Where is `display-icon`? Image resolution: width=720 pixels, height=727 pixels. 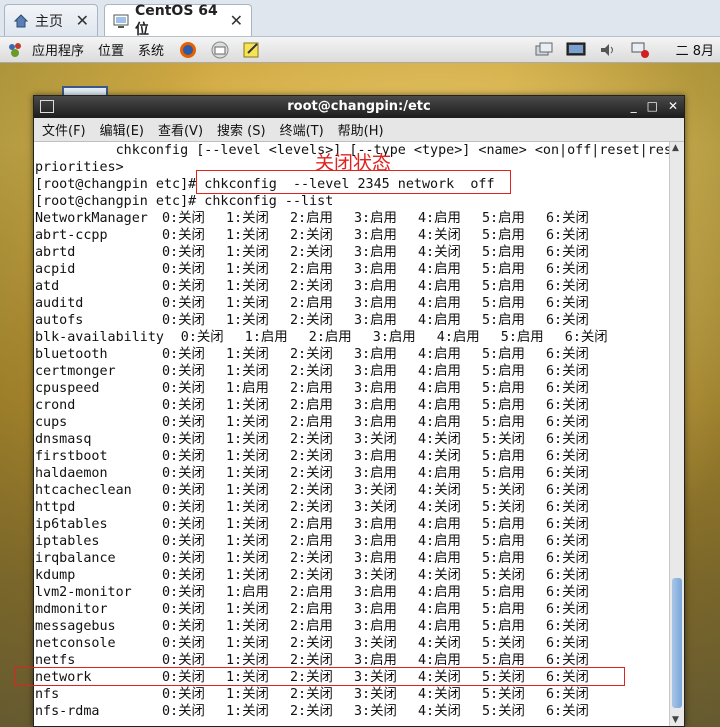 display-icon is located at coordinates (576, 50).